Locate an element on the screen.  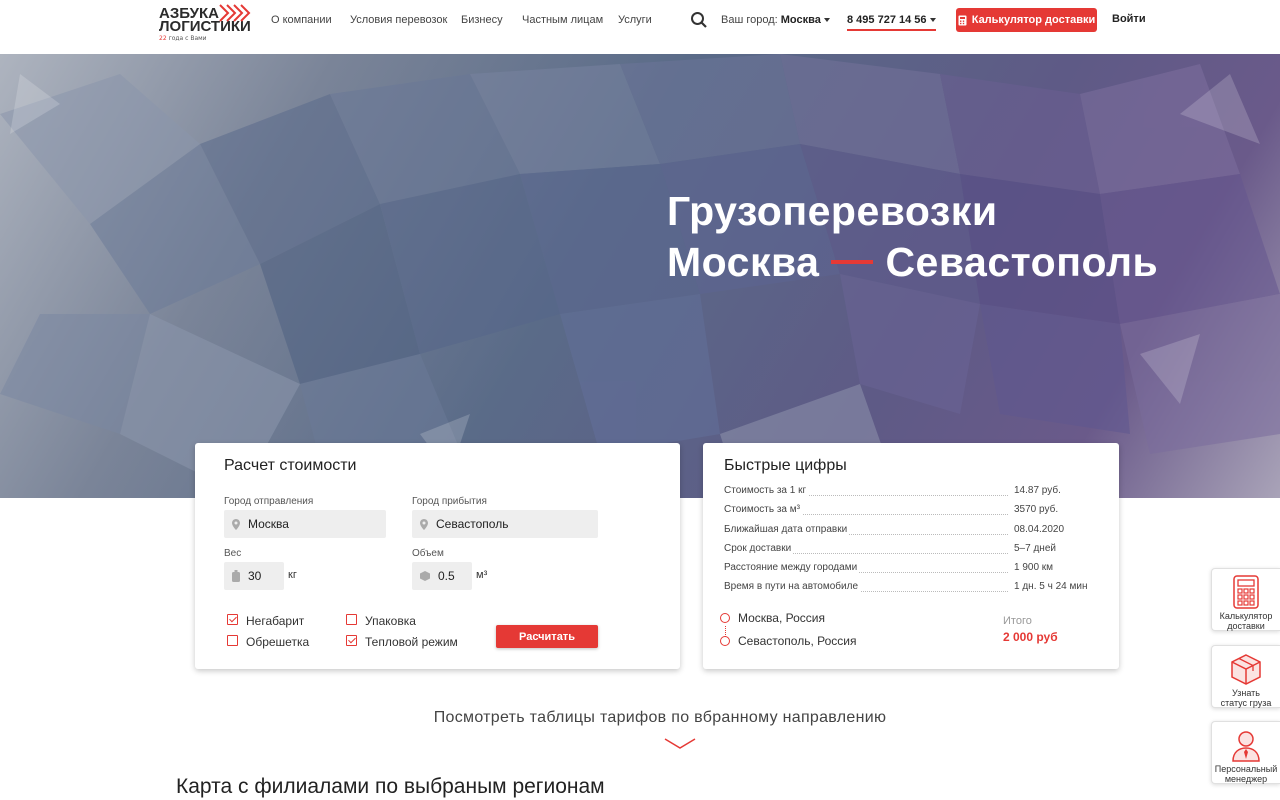
widget-status-line1: Узнать is located at coordinates (1246, 693).